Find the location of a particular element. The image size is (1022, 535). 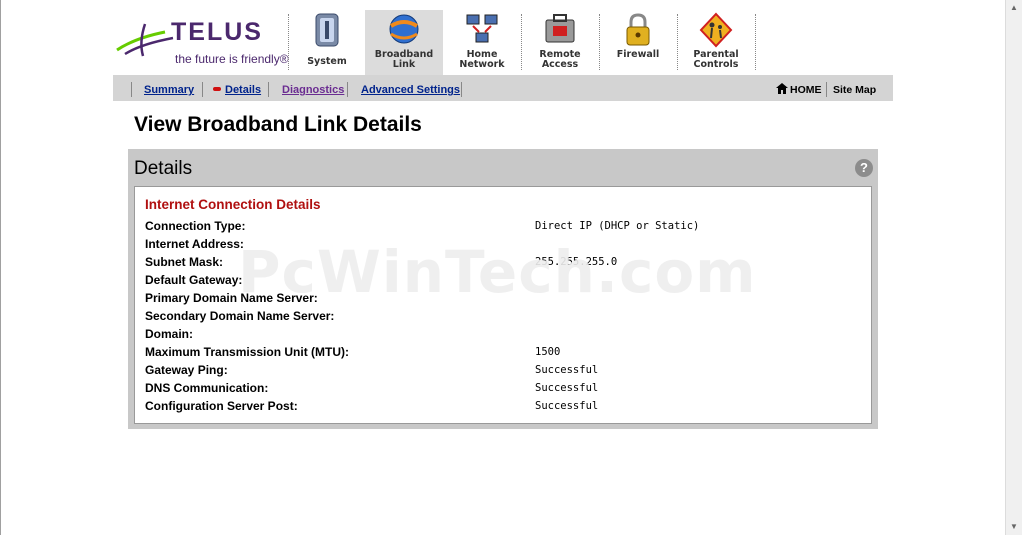

nav-firewall-label: Firewall is located at coordinates (638, 54).